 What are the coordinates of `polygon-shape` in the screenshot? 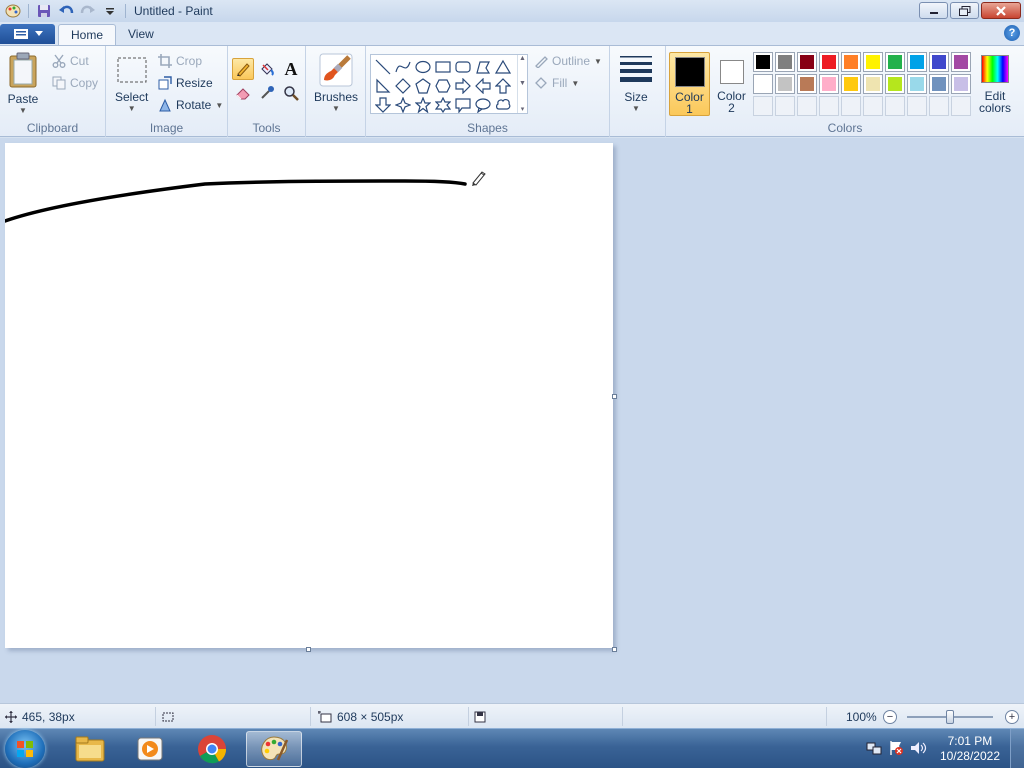 It's located at (483, 66).